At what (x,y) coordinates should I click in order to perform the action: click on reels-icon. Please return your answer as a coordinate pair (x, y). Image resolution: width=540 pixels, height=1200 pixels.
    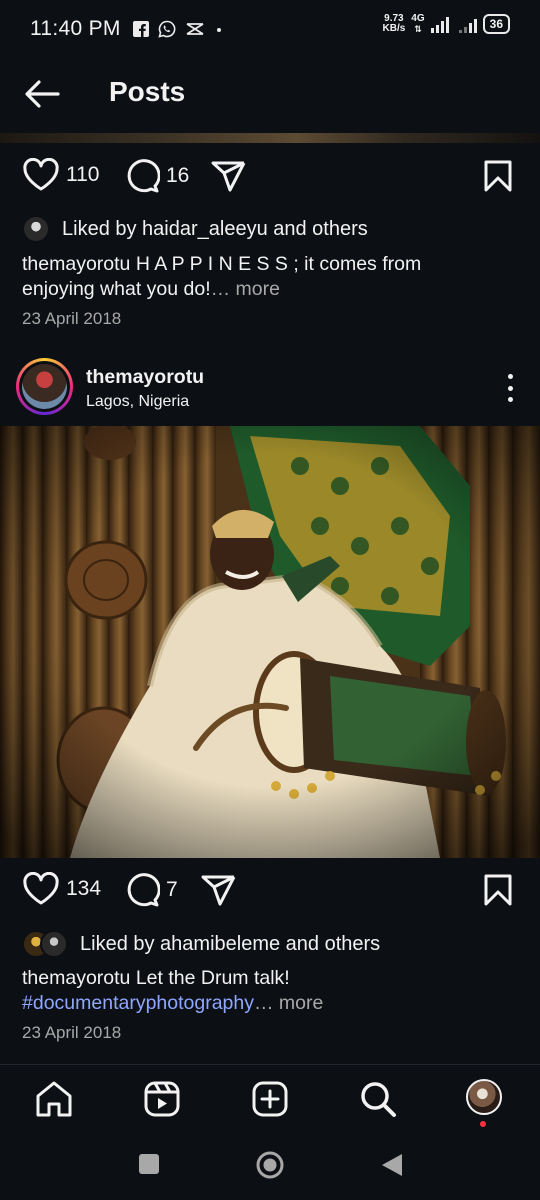
    Looking at the image, I should click on (162, 1099).